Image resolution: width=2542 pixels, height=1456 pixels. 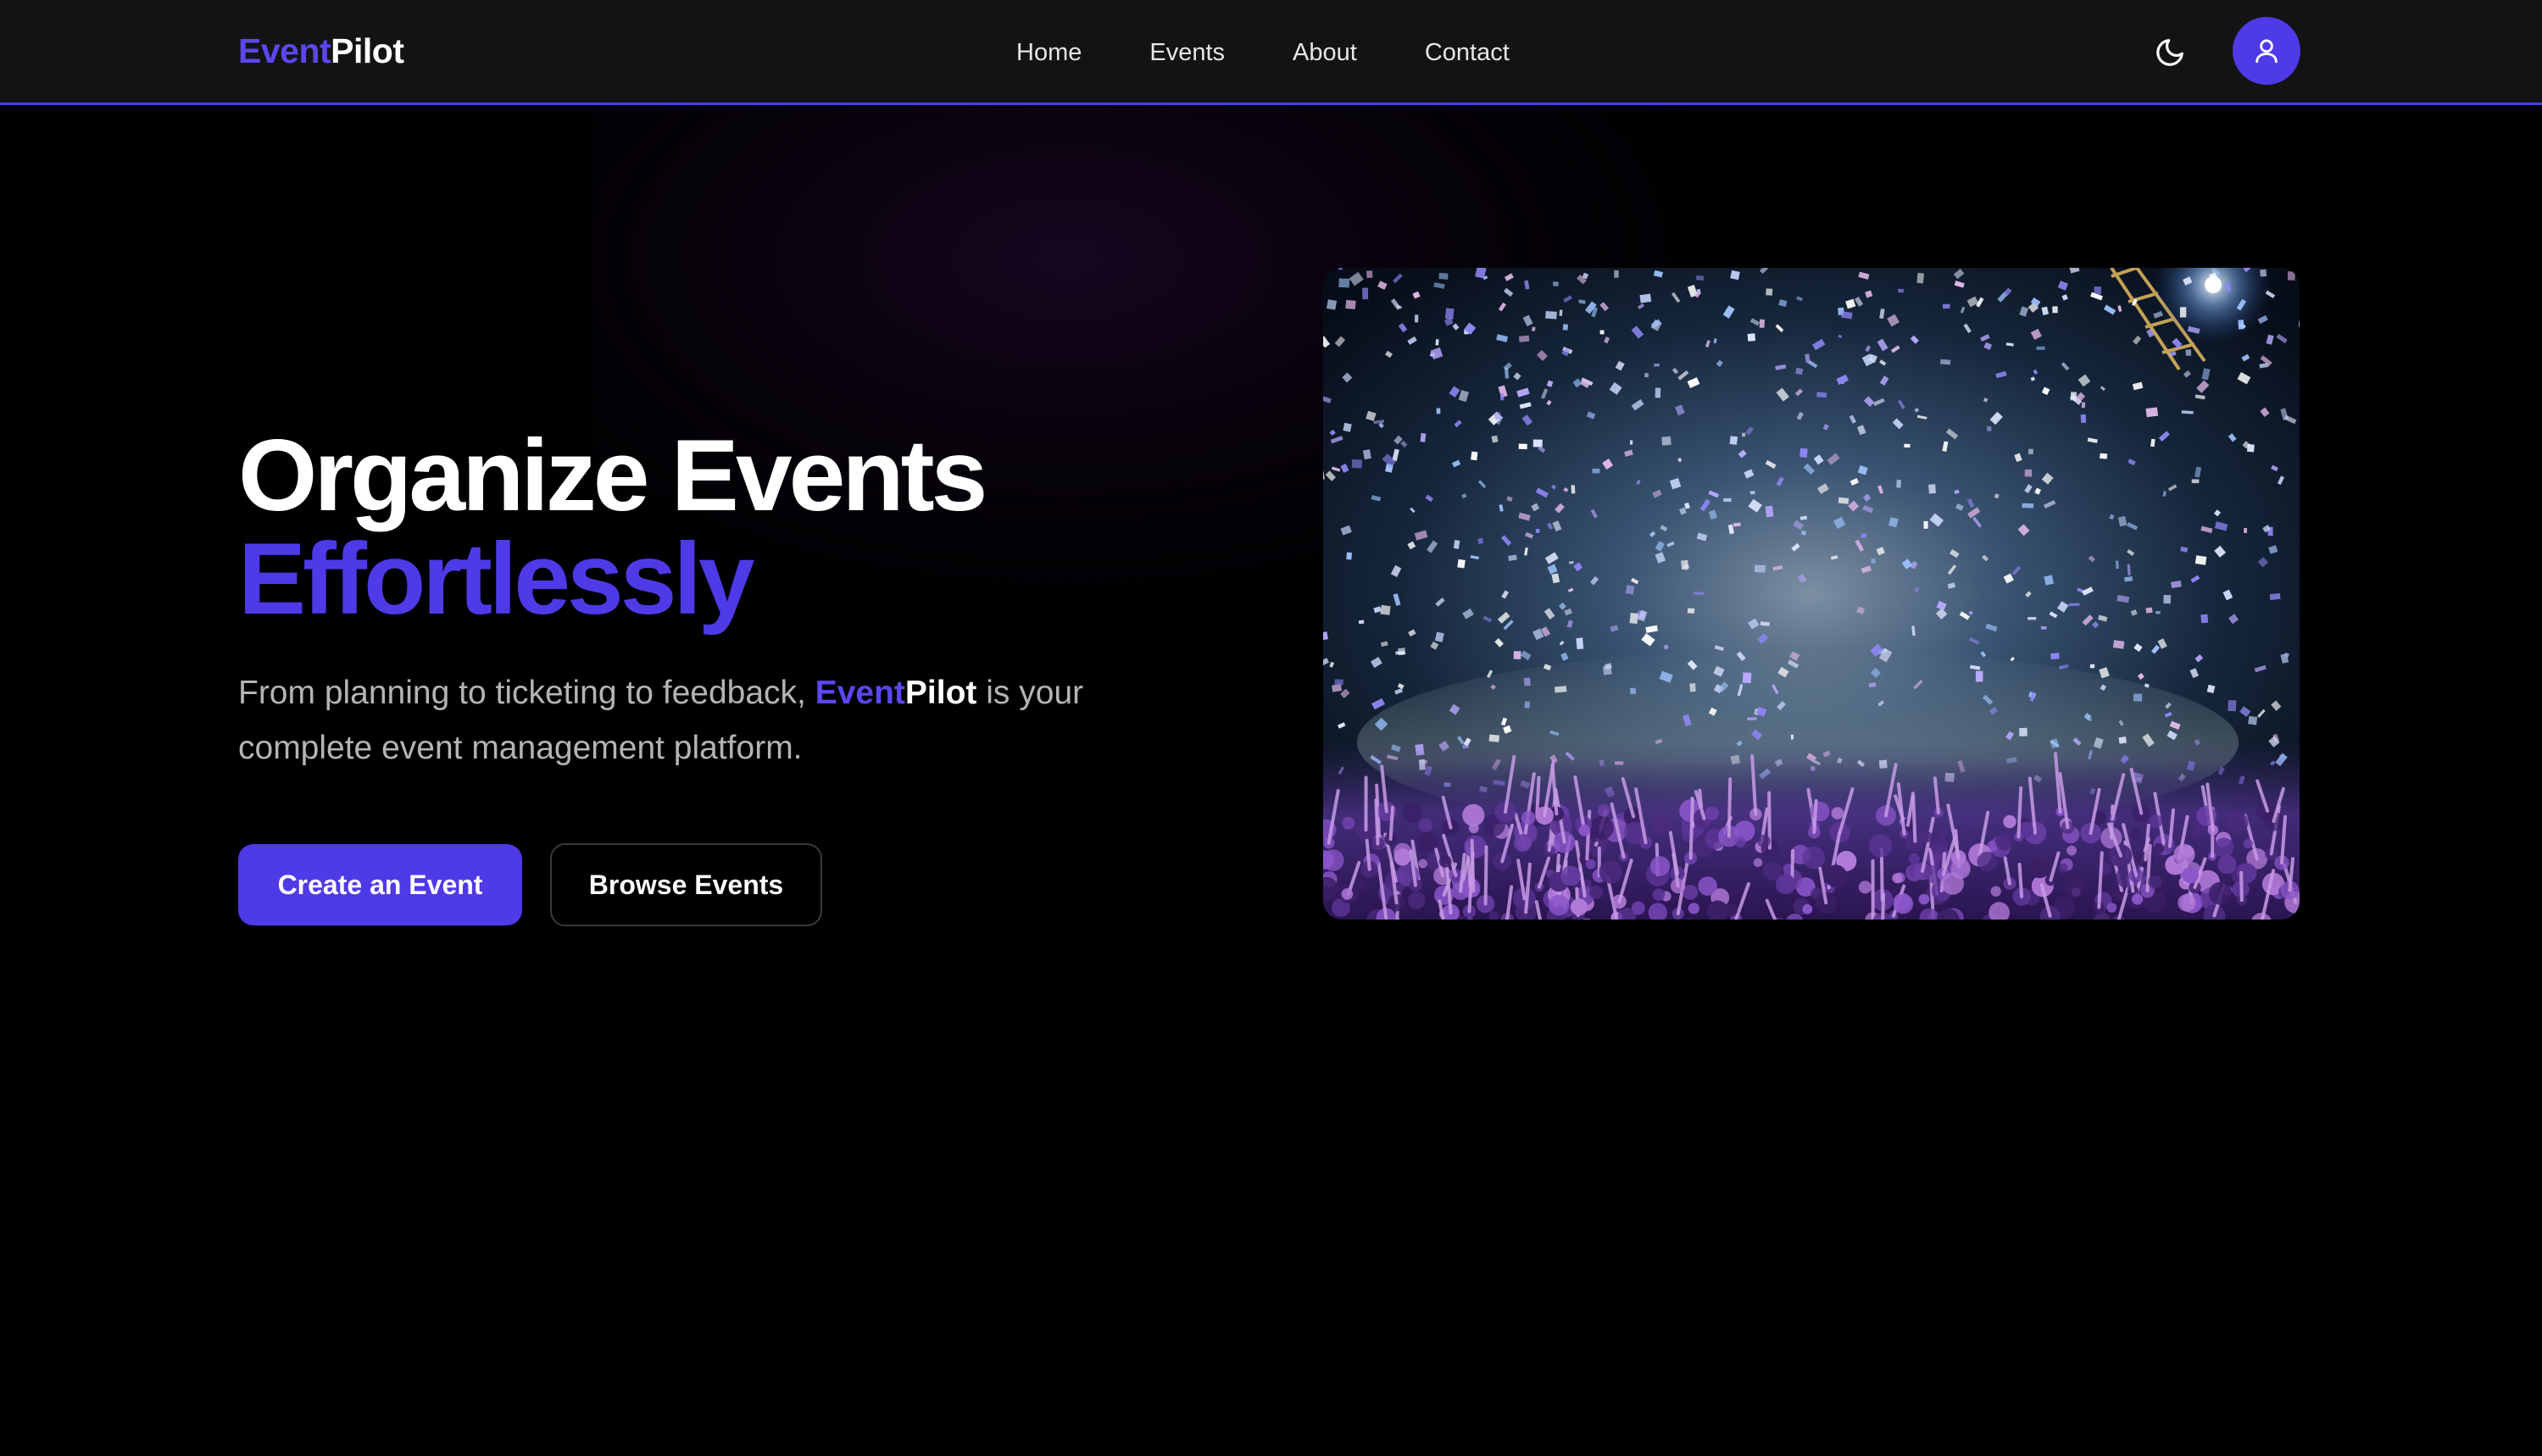 What do you see at coordinates (496, 579) in the screenshot?
I see `hero-title-line2: Effortlessly` at bounding box center [496, 579].